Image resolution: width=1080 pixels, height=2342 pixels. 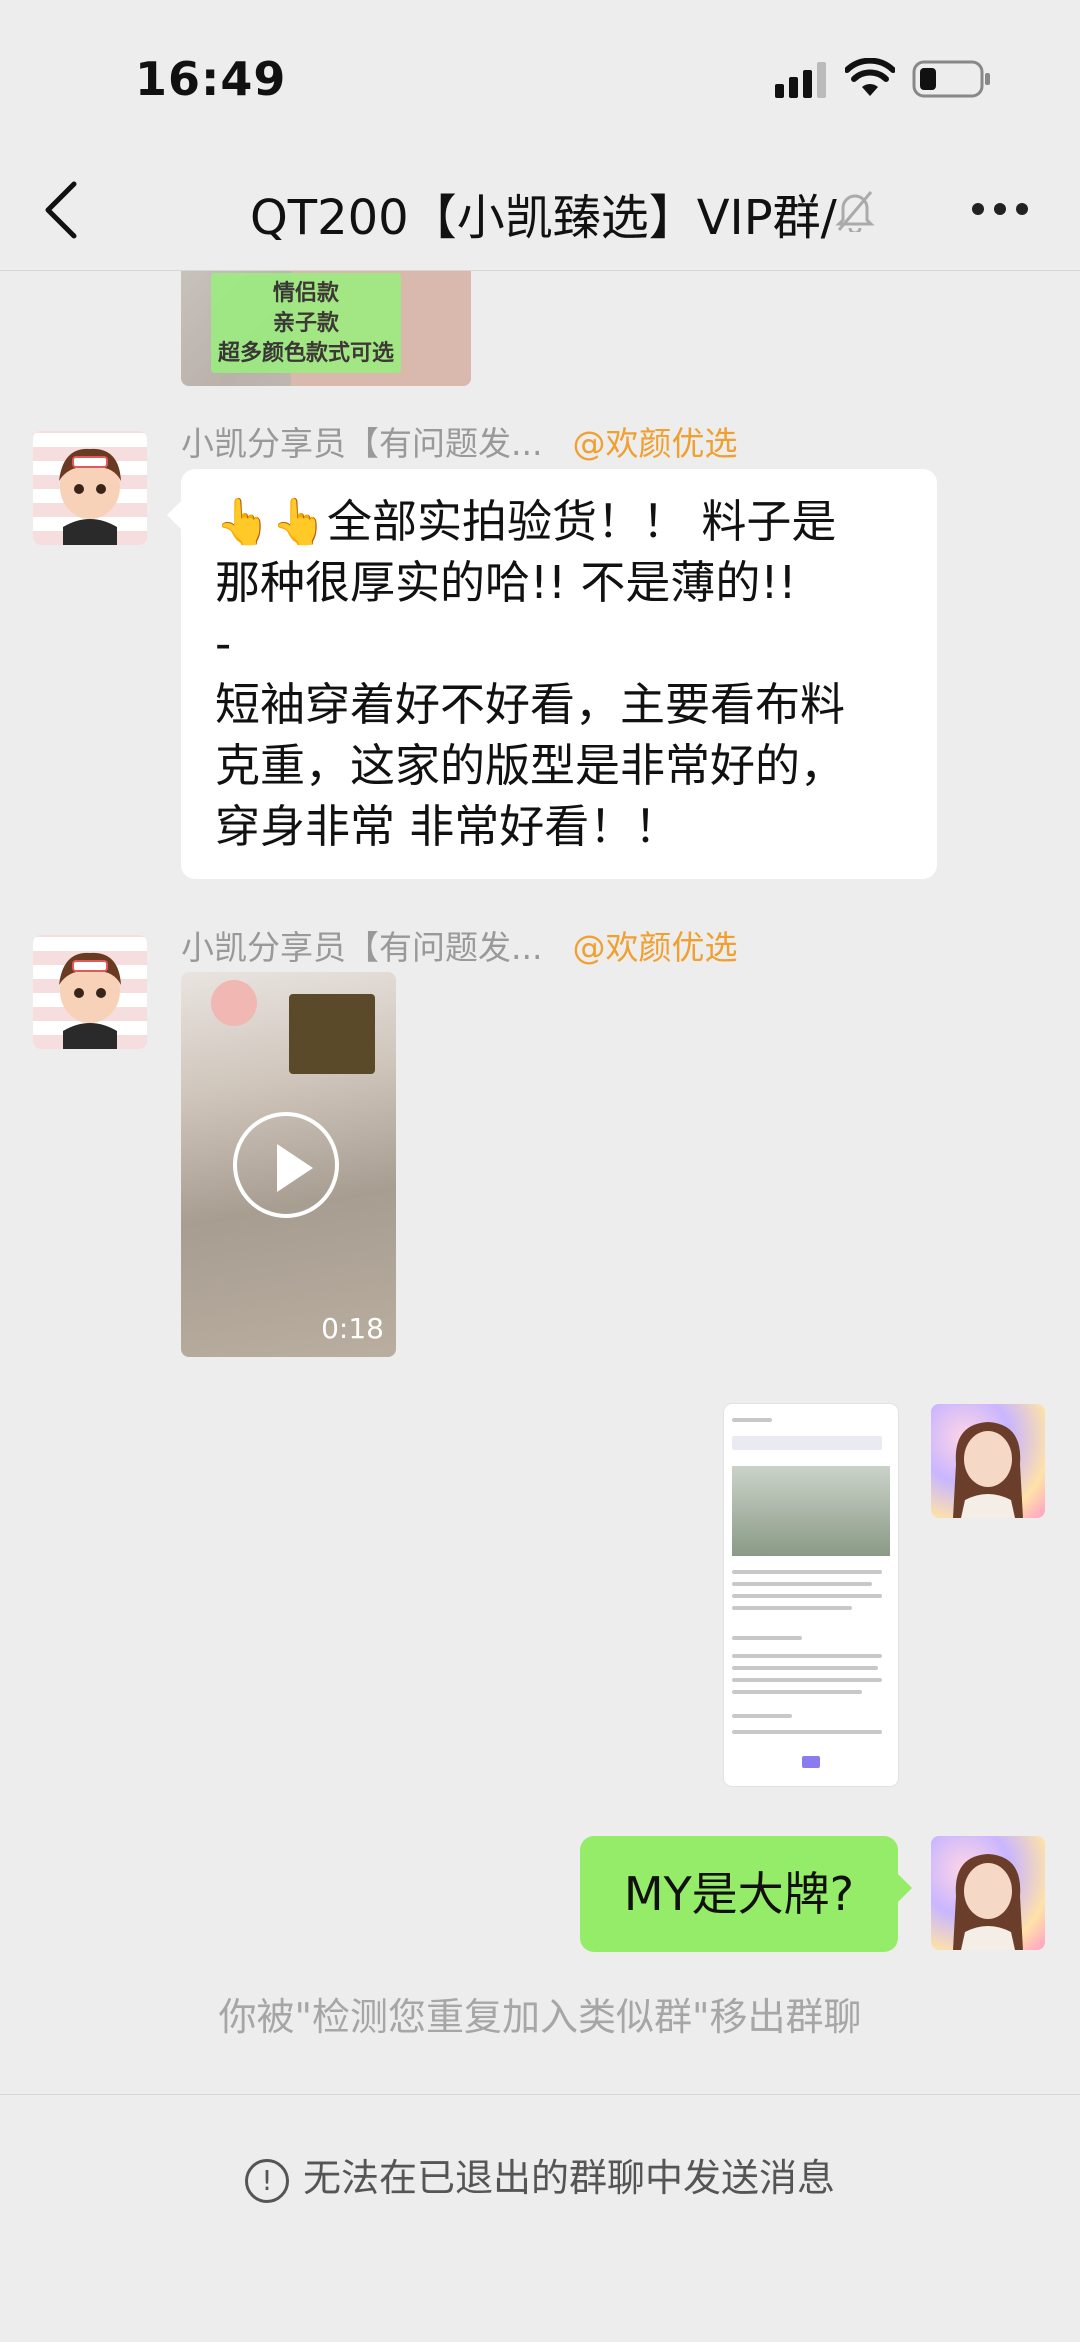 What do you see at coordinates (332, 1034) in the screenshot?
I see `video-sticker` at bounding box center [332, 1034].